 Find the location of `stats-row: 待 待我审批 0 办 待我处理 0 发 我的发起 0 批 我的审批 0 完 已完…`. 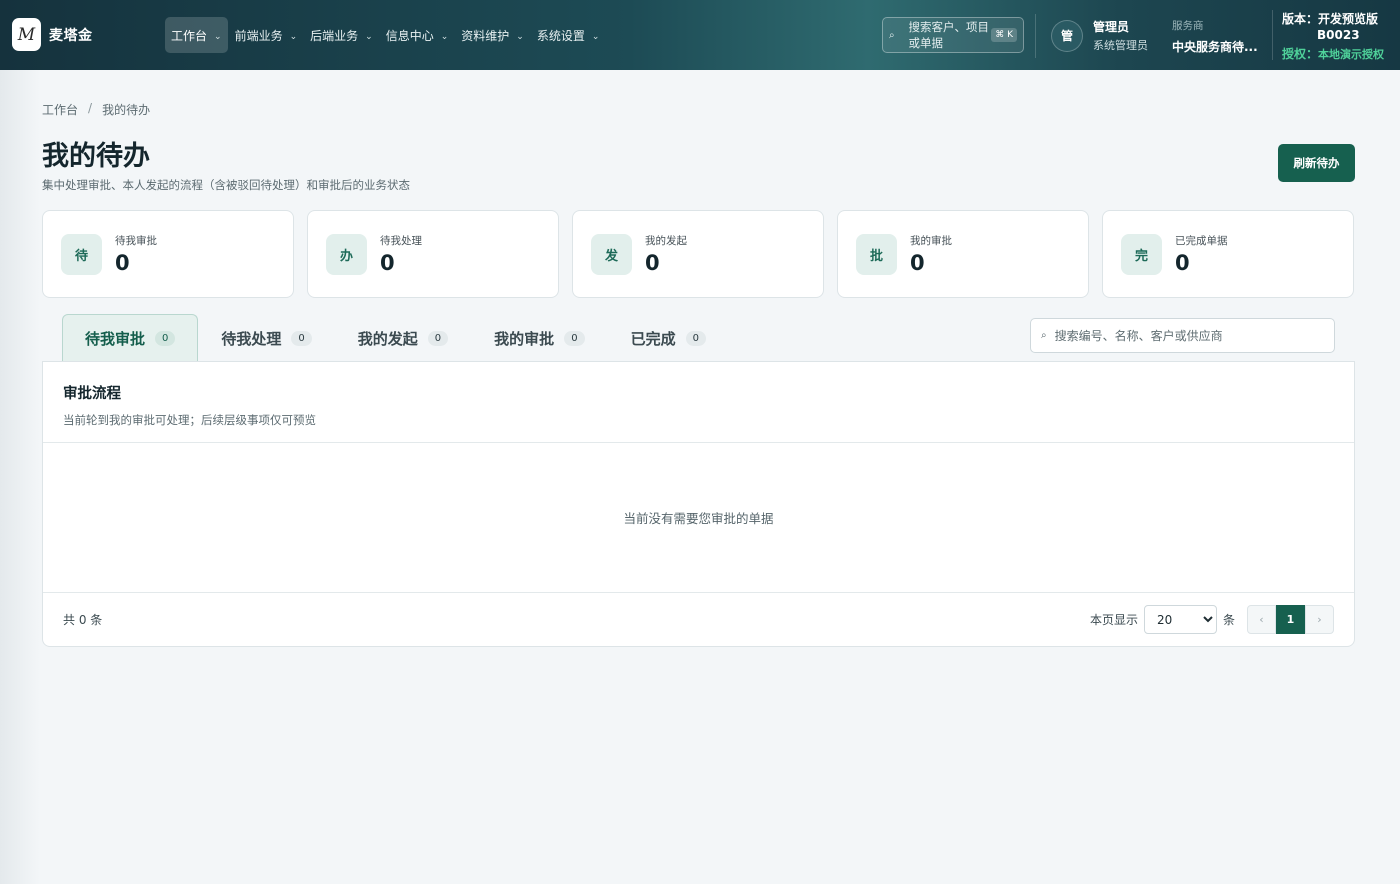

stats-row: 待 待我审批 0 办 待我处理 0 发 我的发起 0 批 我的审批 0 完 已完… is located at coordinates (698, 254).